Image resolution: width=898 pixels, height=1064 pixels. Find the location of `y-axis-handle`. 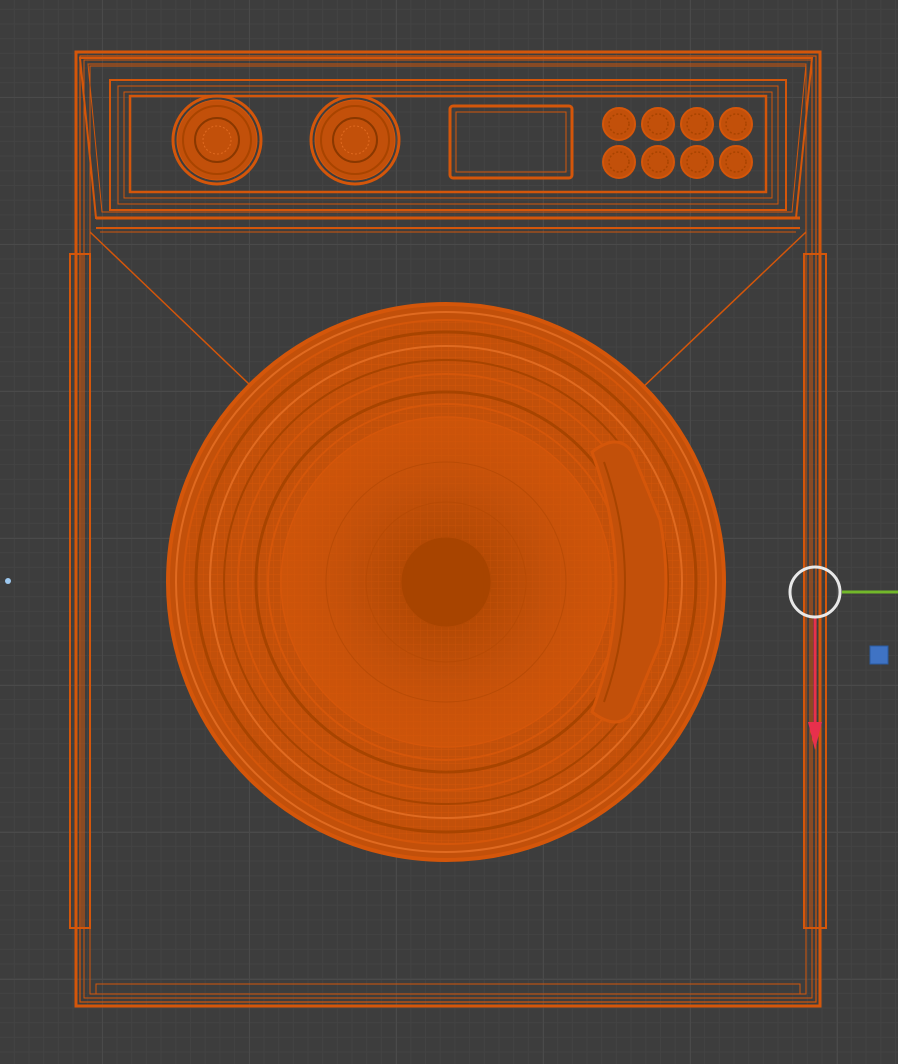

y-axis-handle is located at coordinates (879, 655).